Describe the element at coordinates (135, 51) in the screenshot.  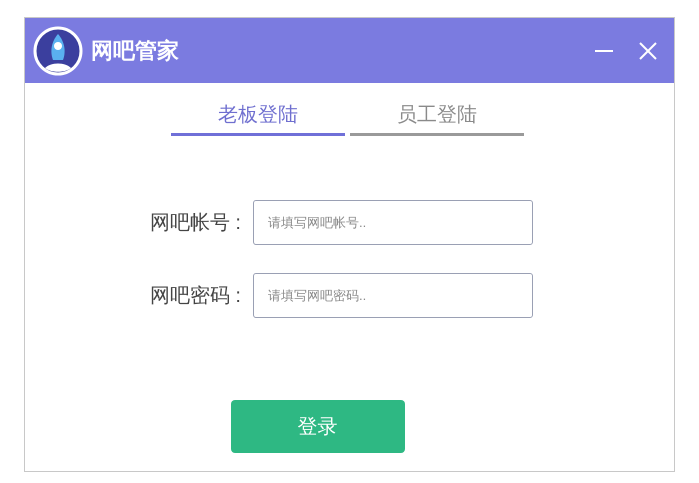
I see `window-title: 网吧管家` at that location.